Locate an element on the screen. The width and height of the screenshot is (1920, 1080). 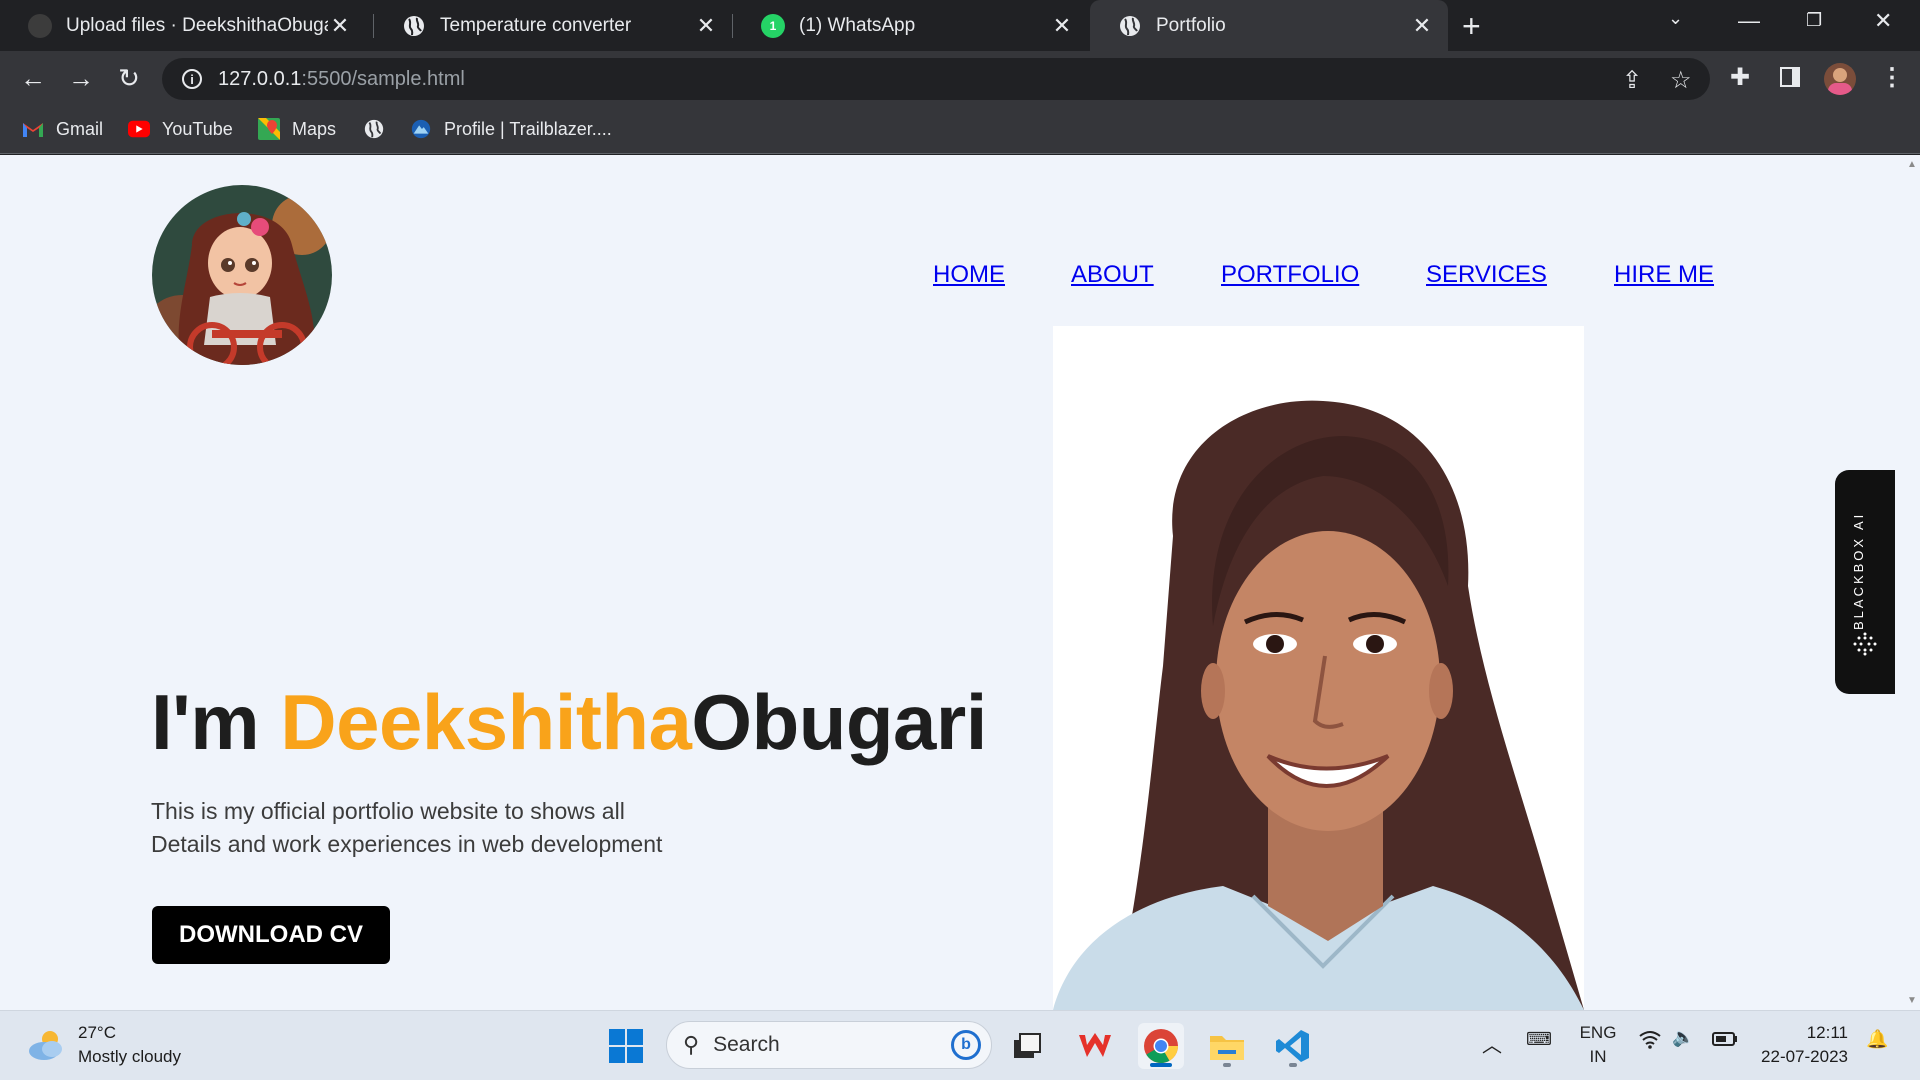
whatsapp-icon: 1 is located at coordinates (773, 25).